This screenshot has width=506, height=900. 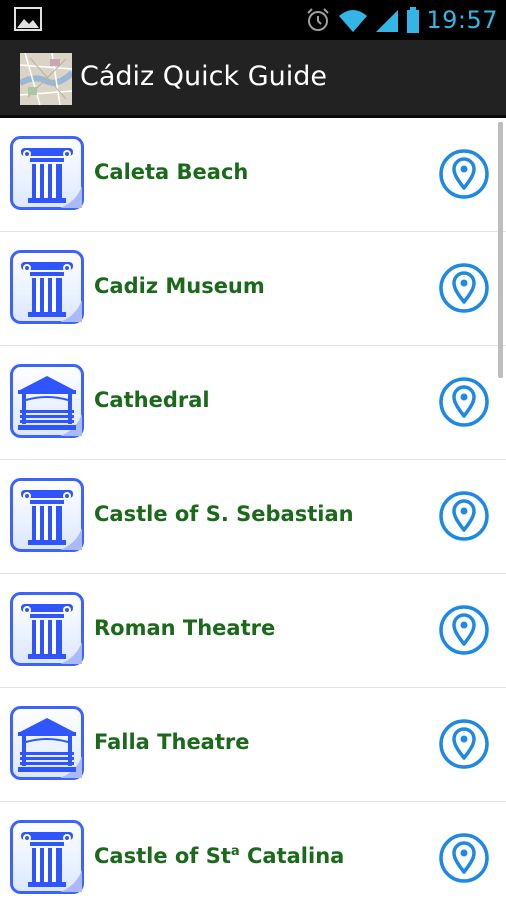 What do you see at coordinates (179, 286) in the screenshot?
I see `place-label: Cadiz Museum` at bounding box center [179, 286].